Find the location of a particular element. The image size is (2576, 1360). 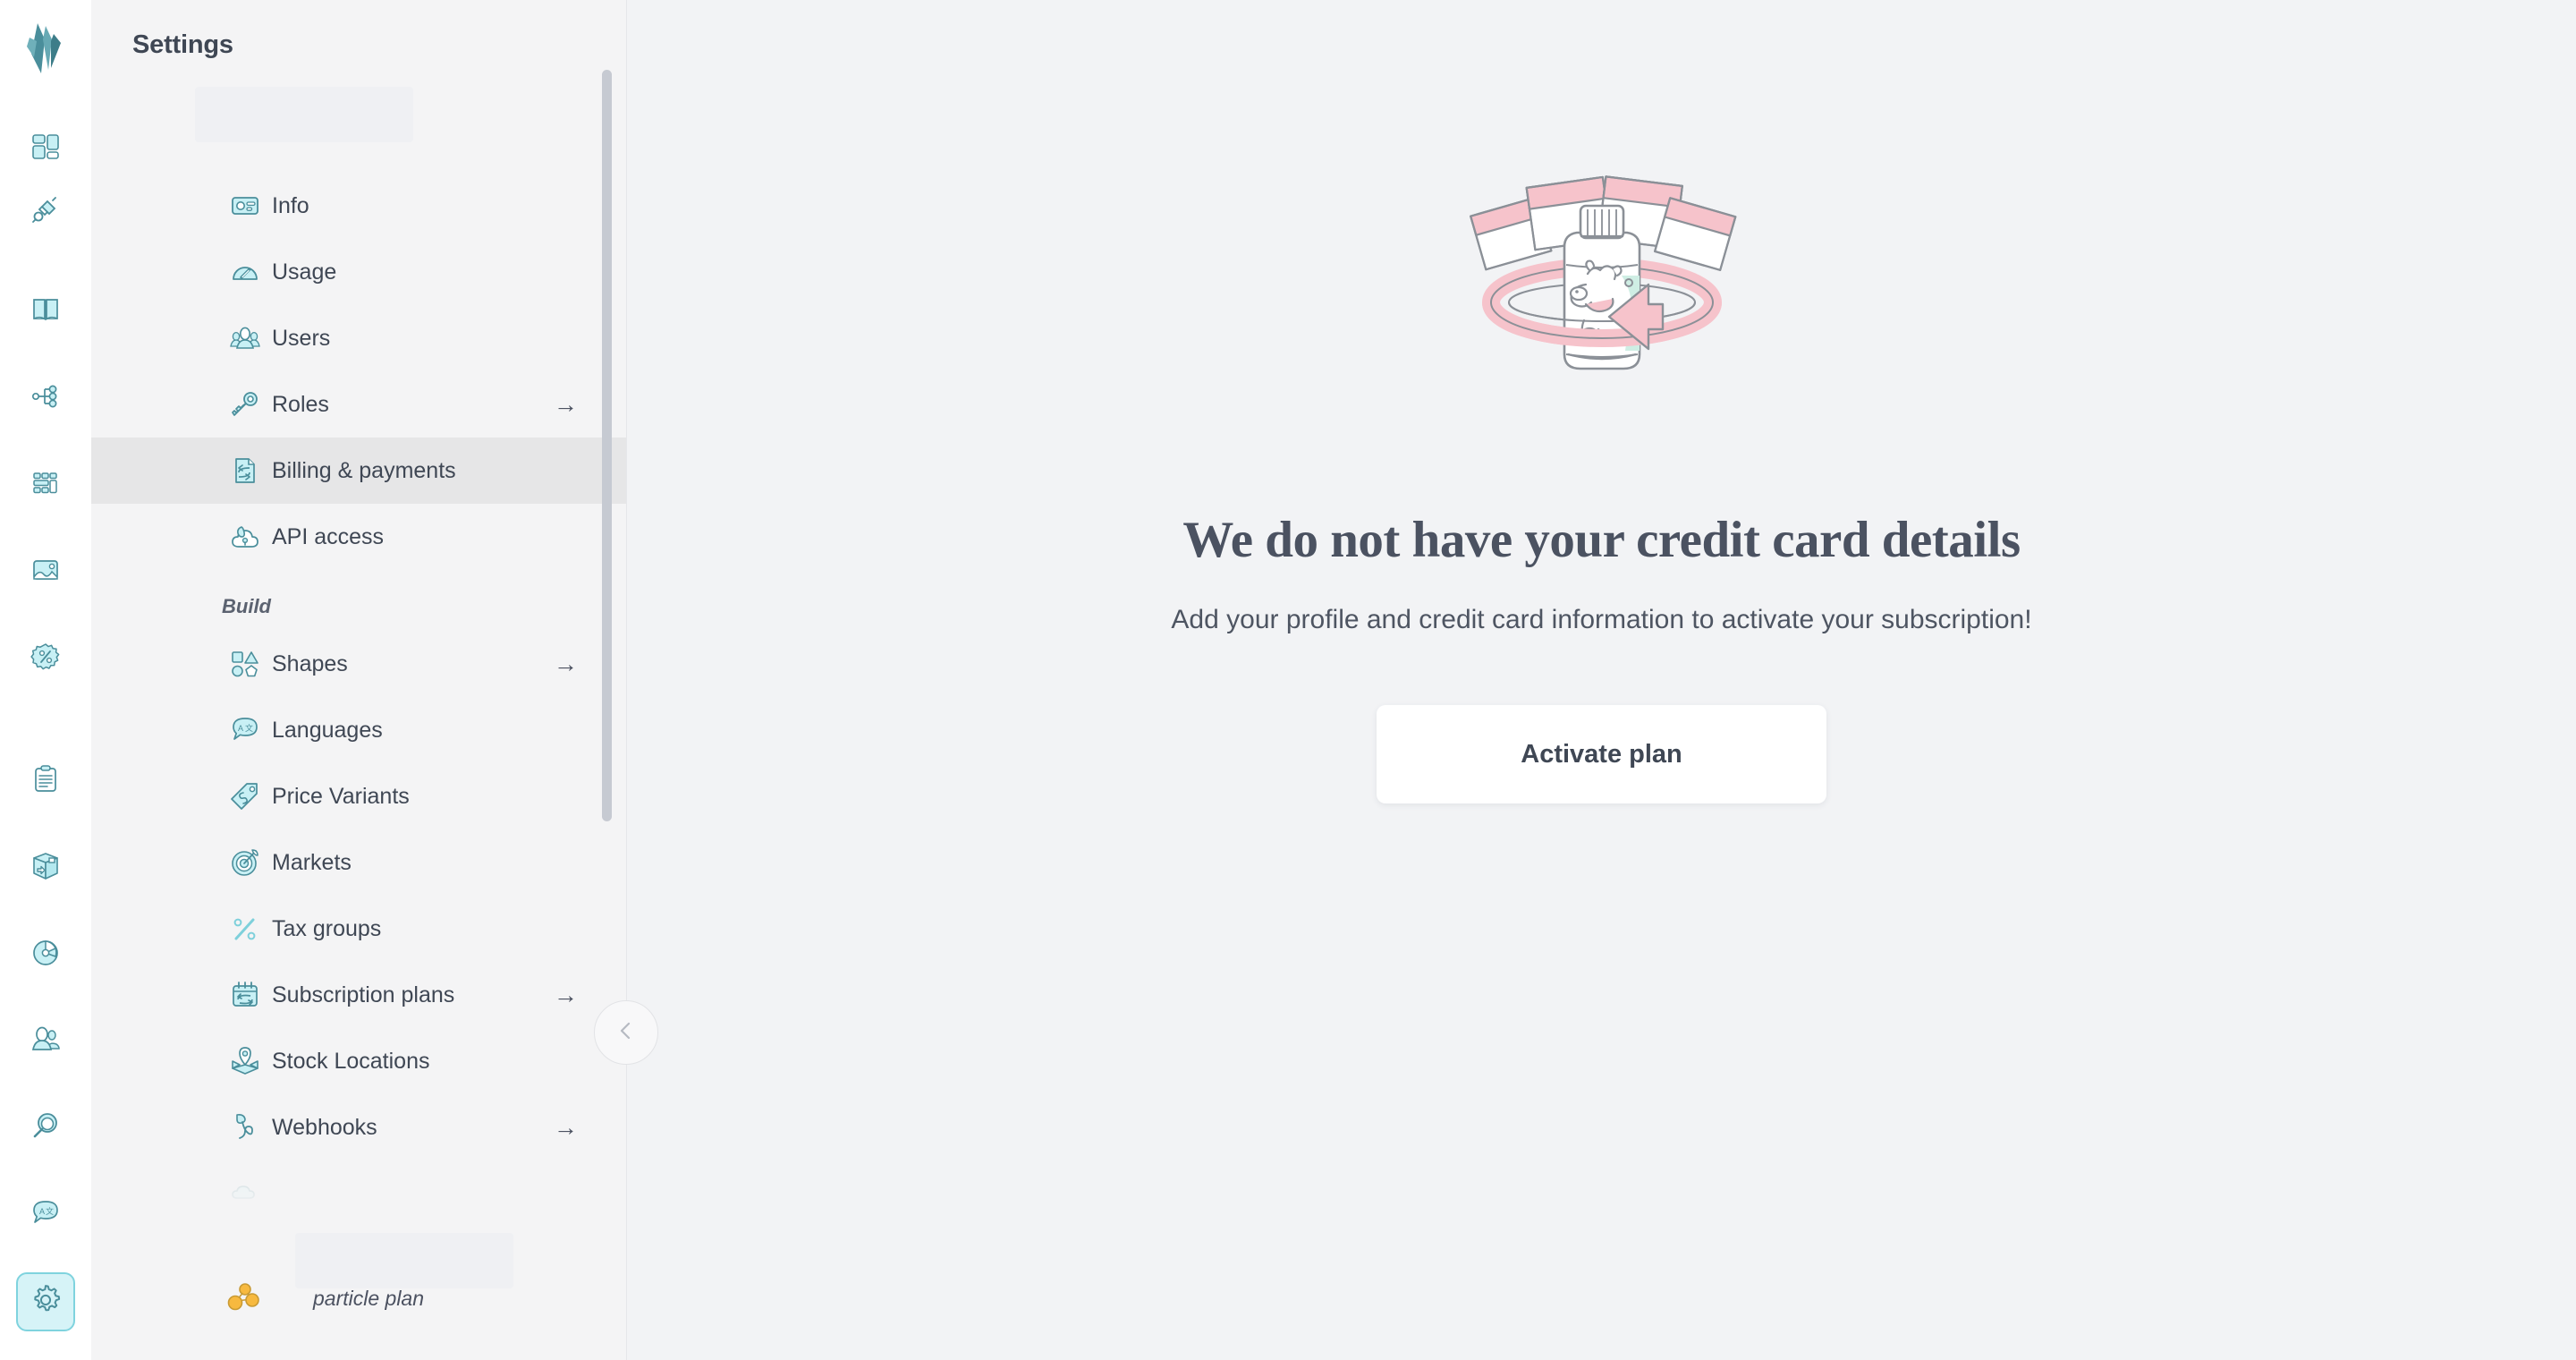

sidebar-item-price-variants: Price Variants is located at coordinates (358, 796).